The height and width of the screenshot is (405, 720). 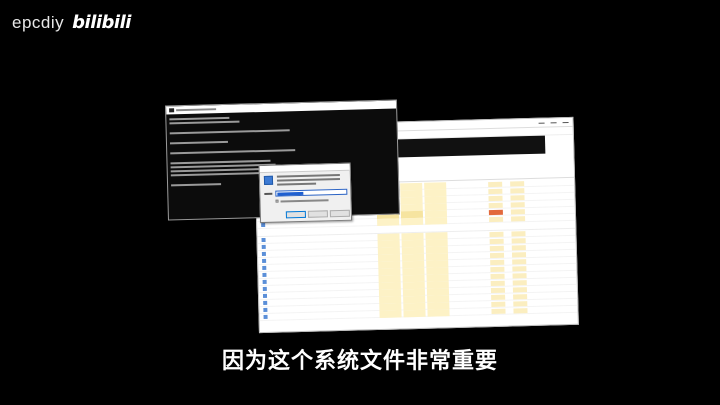 I want to click on minimize-icon, so click(x=541, y=123).